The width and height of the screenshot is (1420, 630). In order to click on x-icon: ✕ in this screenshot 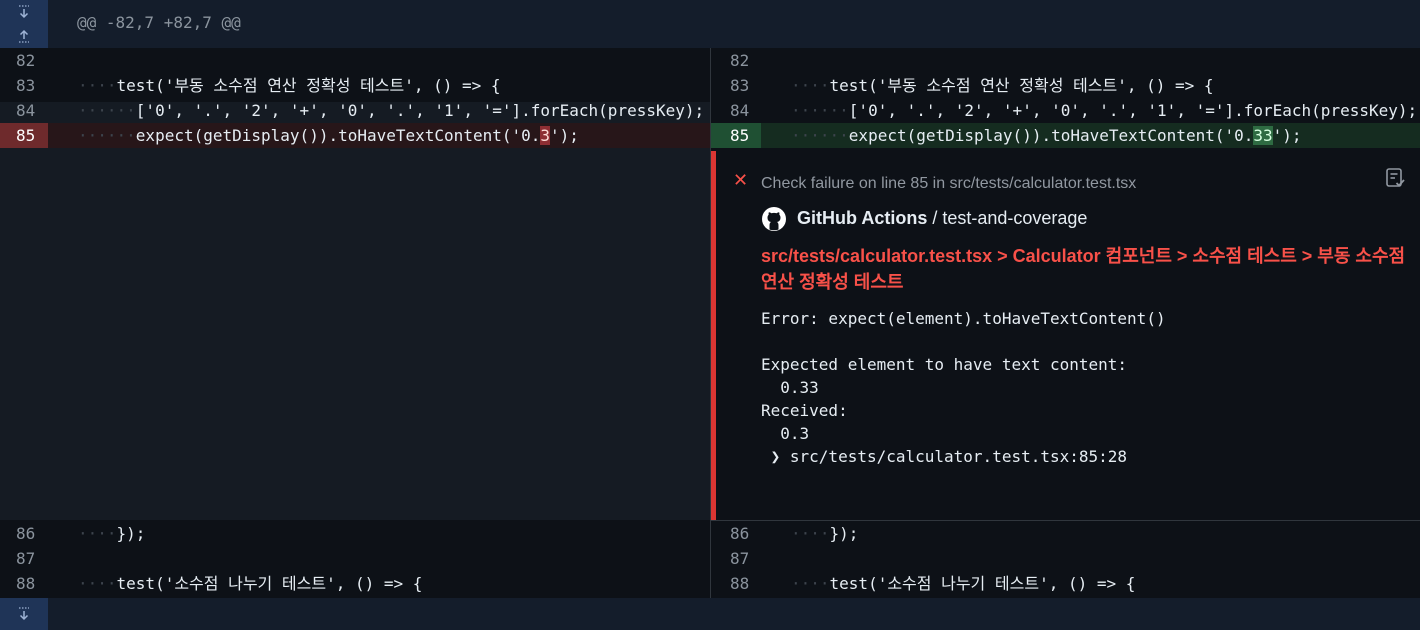, I will do `click(741, 180)`.